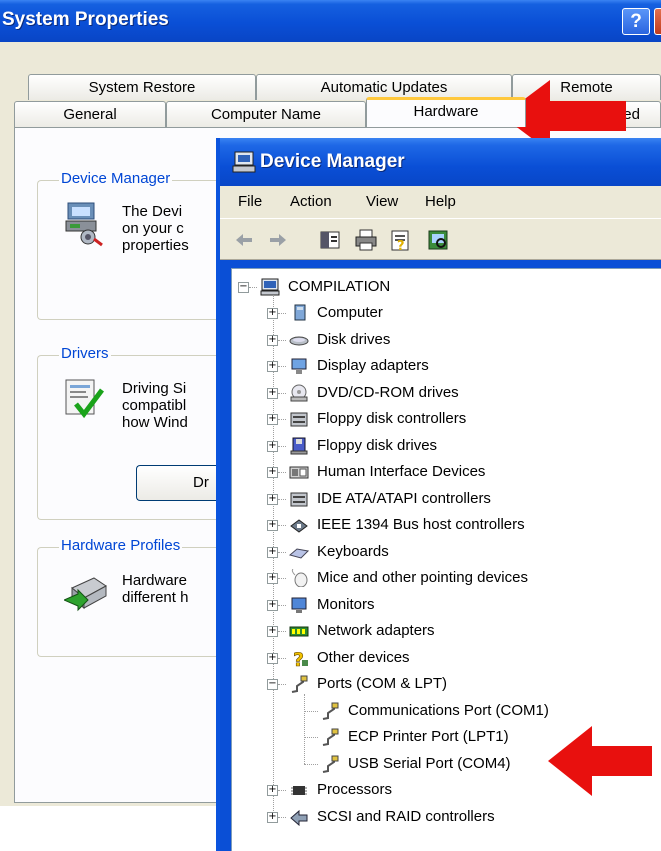 This screenshot has height=851, width=661. I want to click on tab-general: General, so click(90, 114).